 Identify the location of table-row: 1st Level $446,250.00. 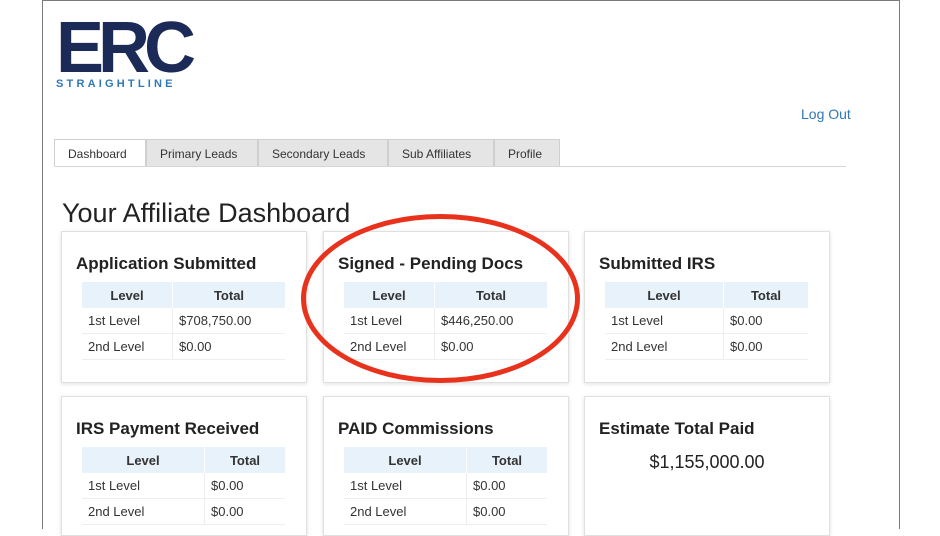
(445, 321).